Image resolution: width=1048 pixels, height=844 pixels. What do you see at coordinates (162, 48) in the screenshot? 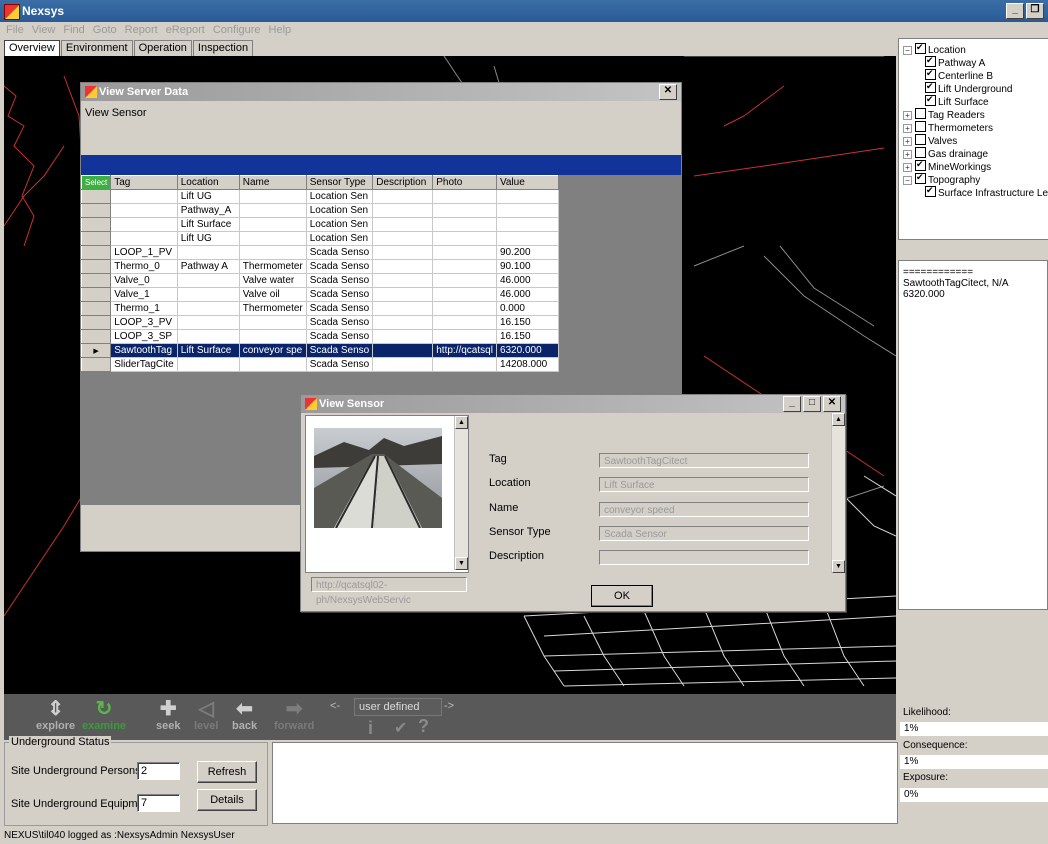
I see `tab-operation: Operation` at bounding box center [162, 48].